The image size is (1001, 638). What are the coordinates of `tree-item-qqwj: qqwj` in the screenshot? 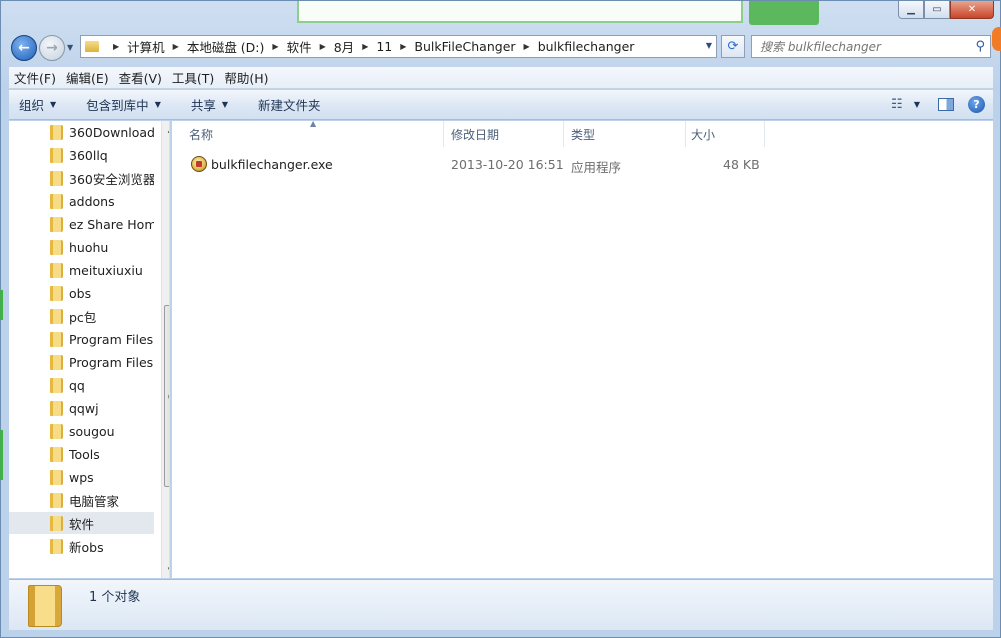 It's located at (81, 408).